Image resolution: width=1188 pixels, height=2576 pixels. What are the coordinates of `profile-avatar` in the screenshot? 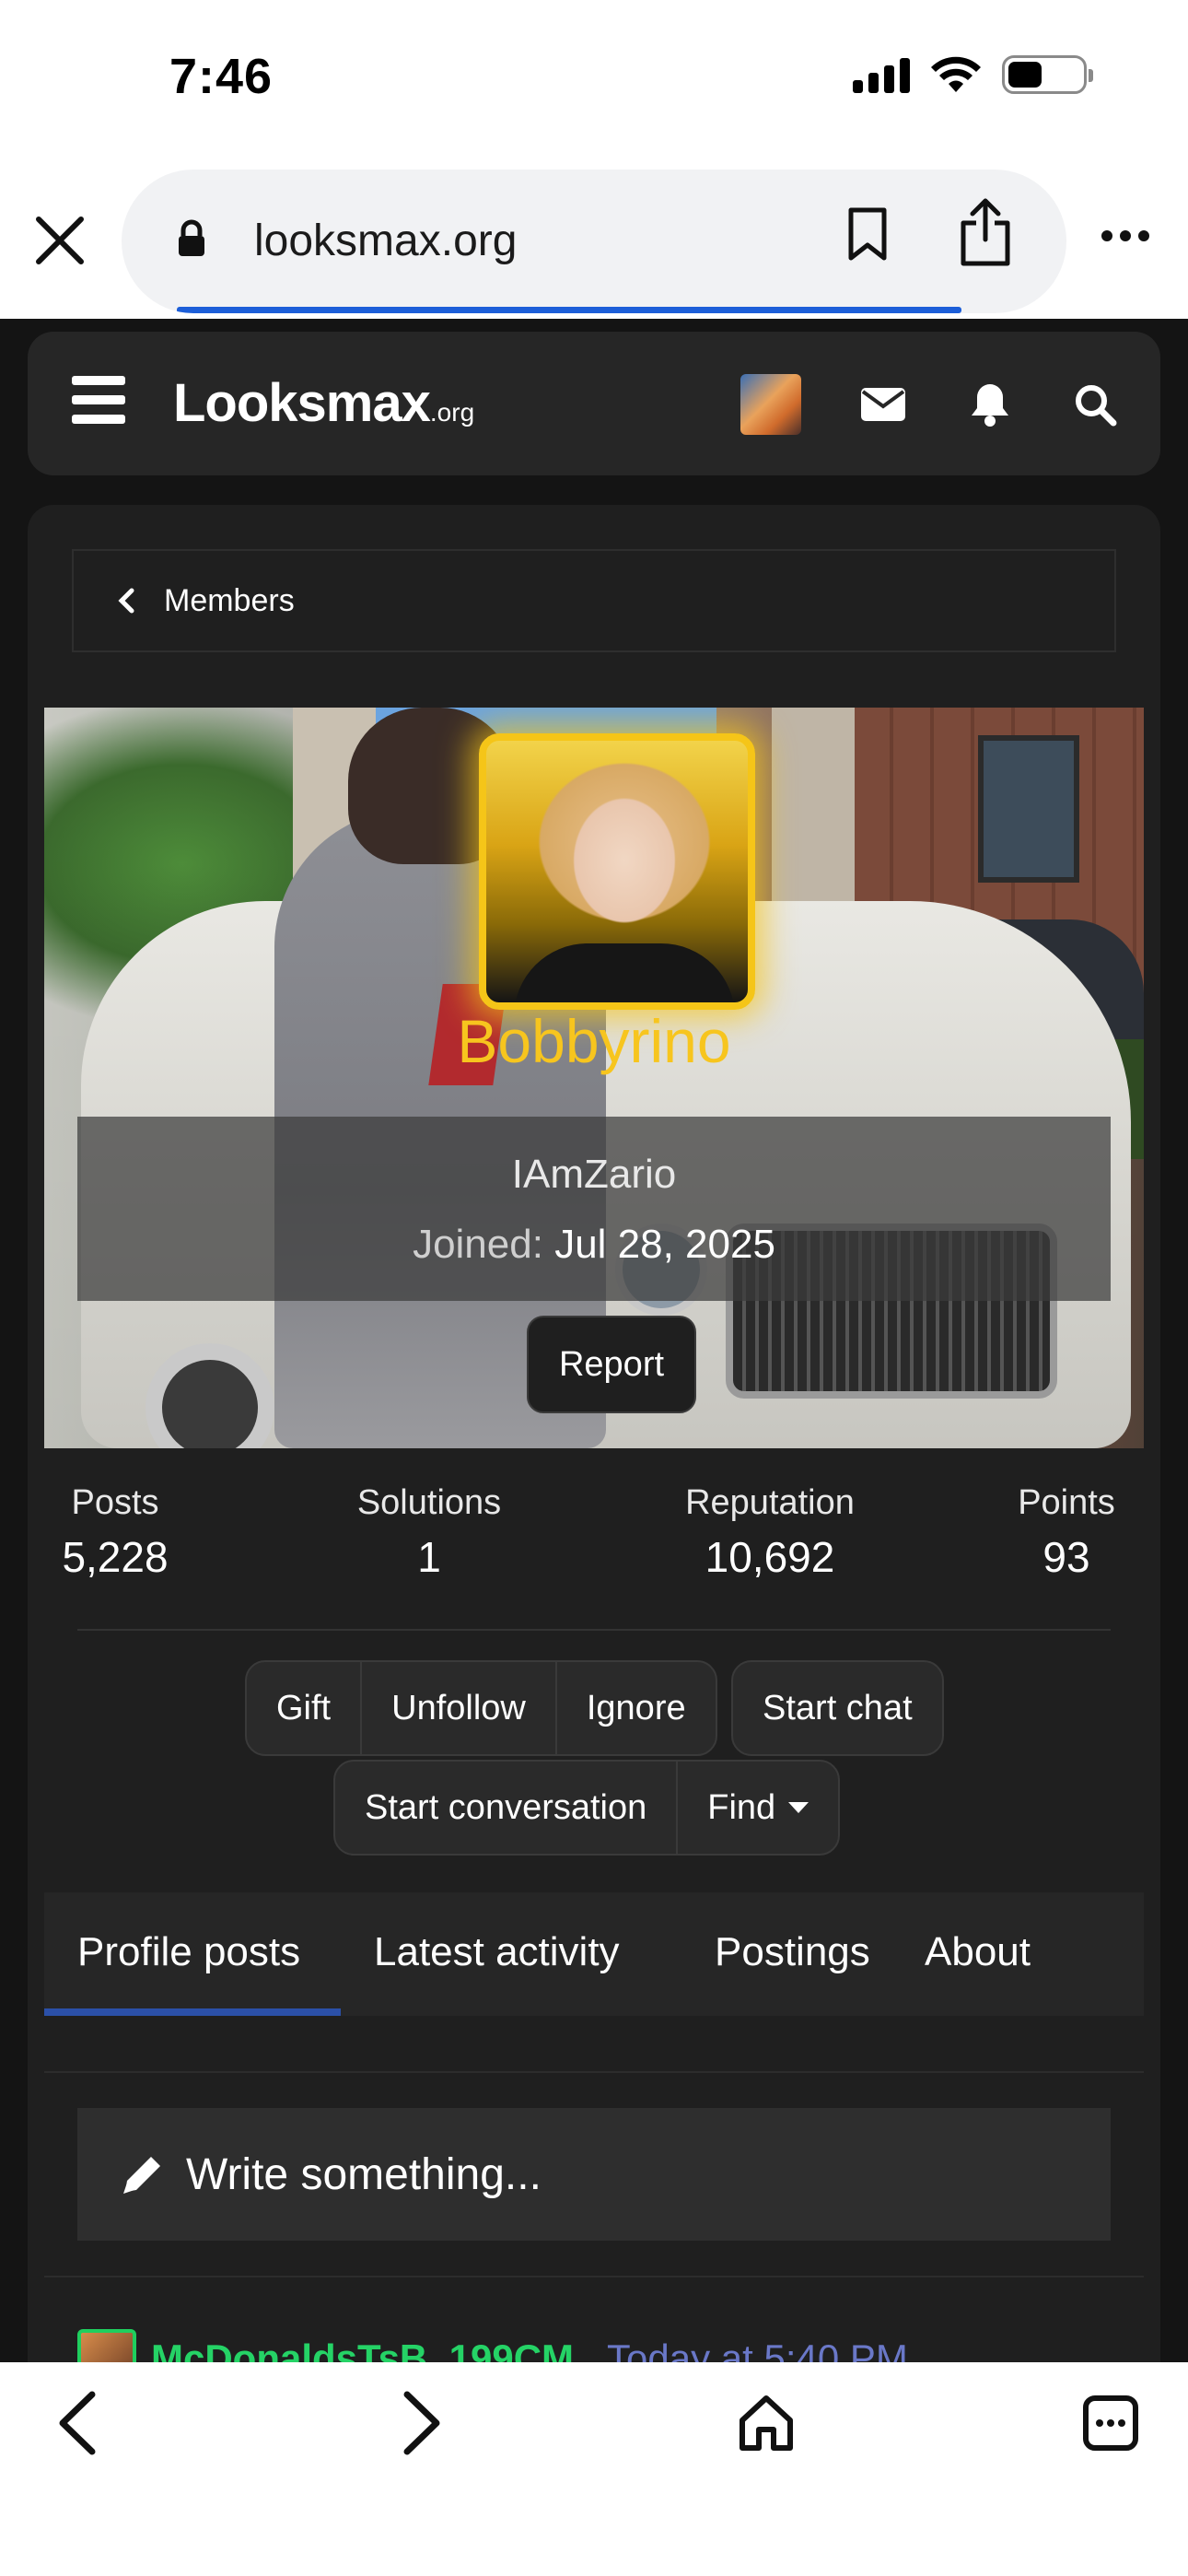 It's located at (617, 871).